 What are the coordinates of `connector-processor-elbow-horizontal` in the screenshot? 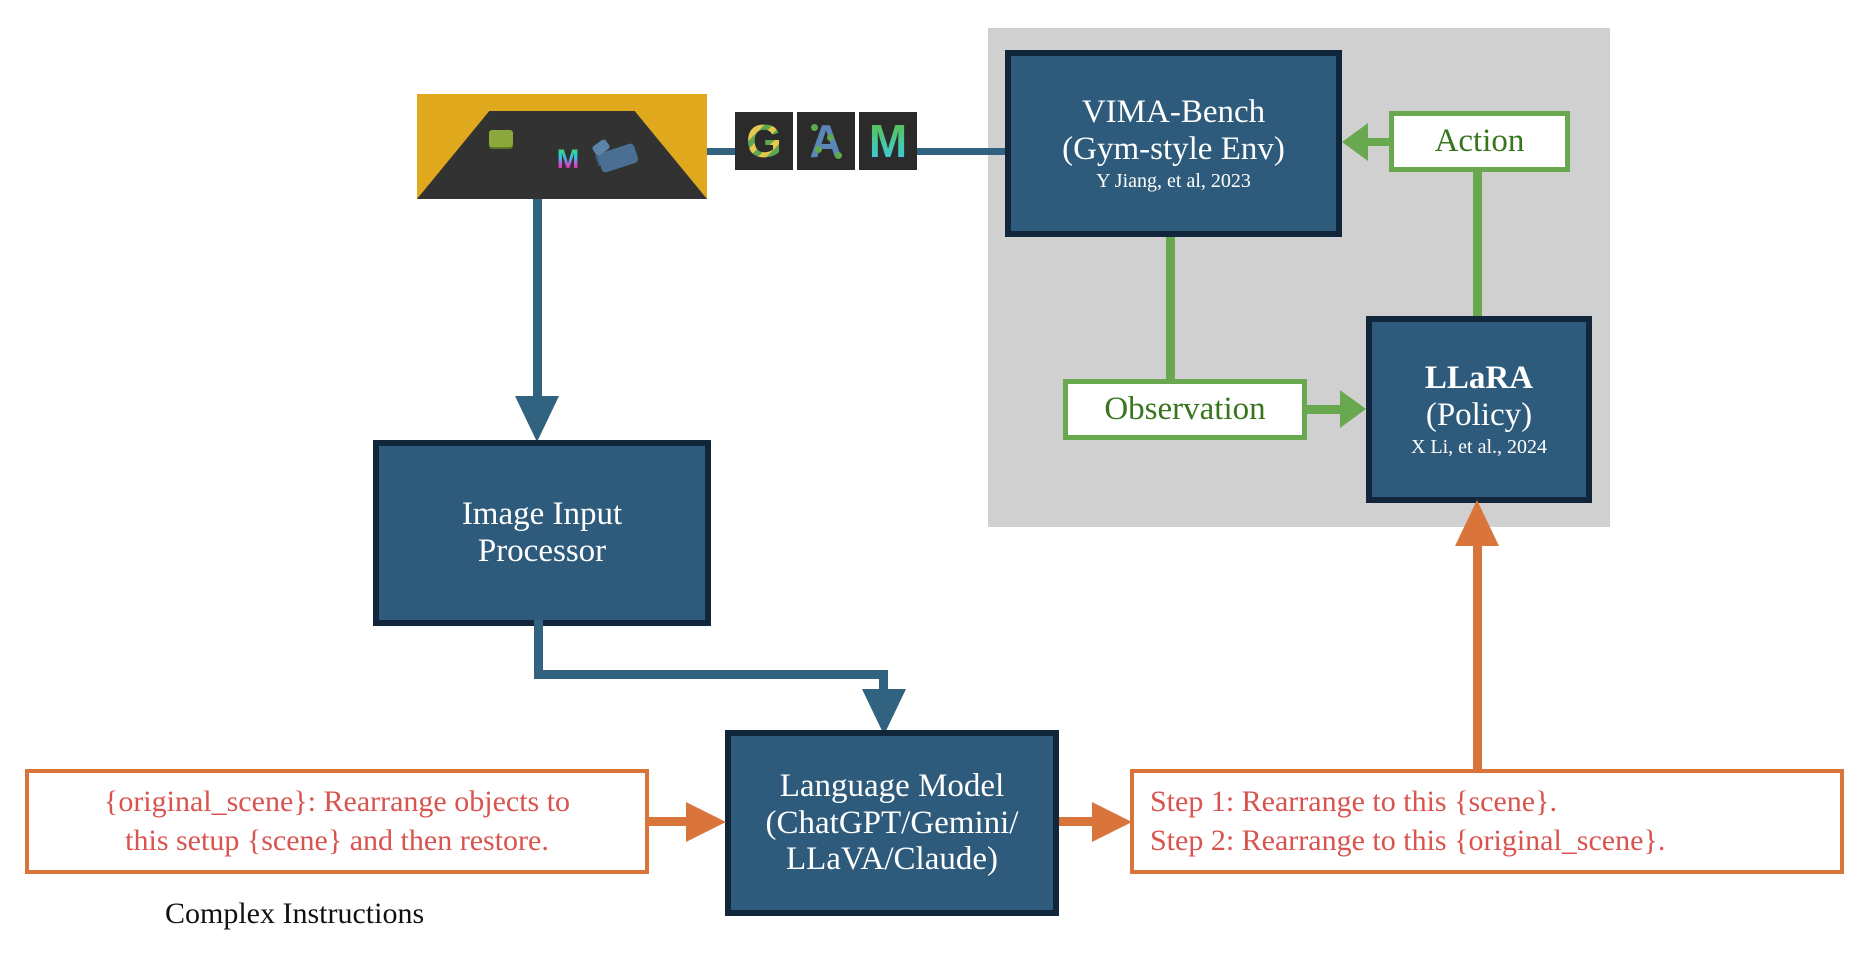 It's located at (711, 674).